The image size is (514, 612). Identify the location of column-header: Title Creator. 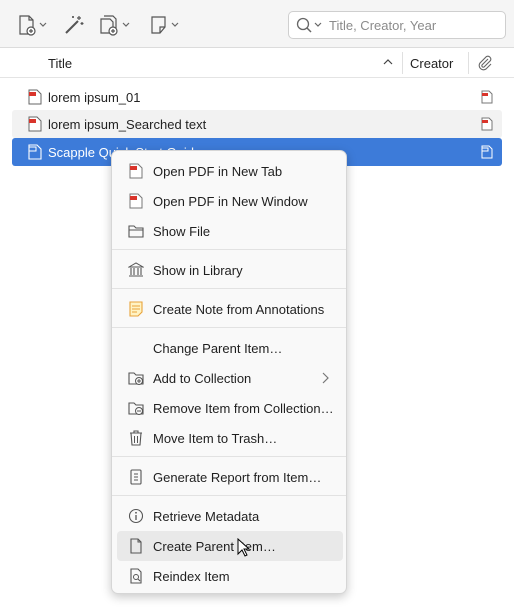
(257, 63).